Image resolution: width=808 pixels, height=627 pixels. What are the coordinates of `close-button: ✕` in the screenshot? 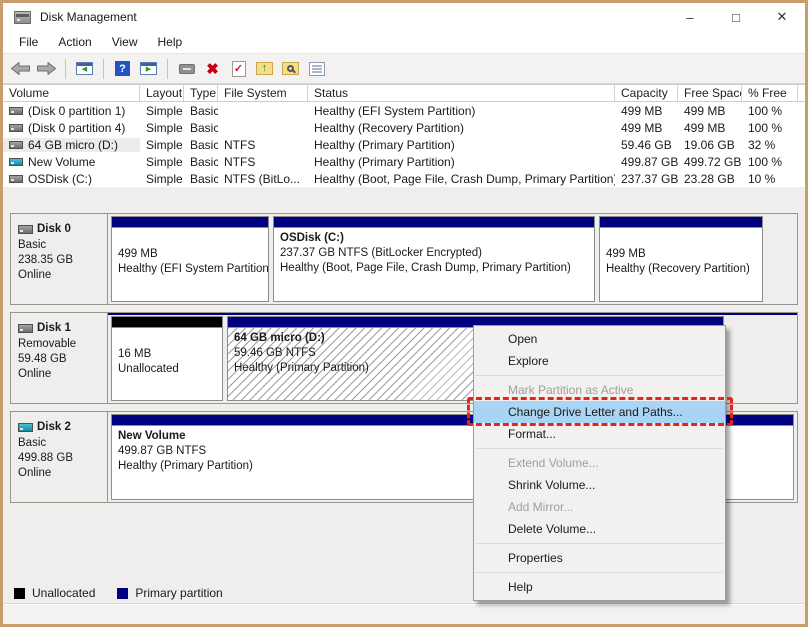 It's located at (782, 17).